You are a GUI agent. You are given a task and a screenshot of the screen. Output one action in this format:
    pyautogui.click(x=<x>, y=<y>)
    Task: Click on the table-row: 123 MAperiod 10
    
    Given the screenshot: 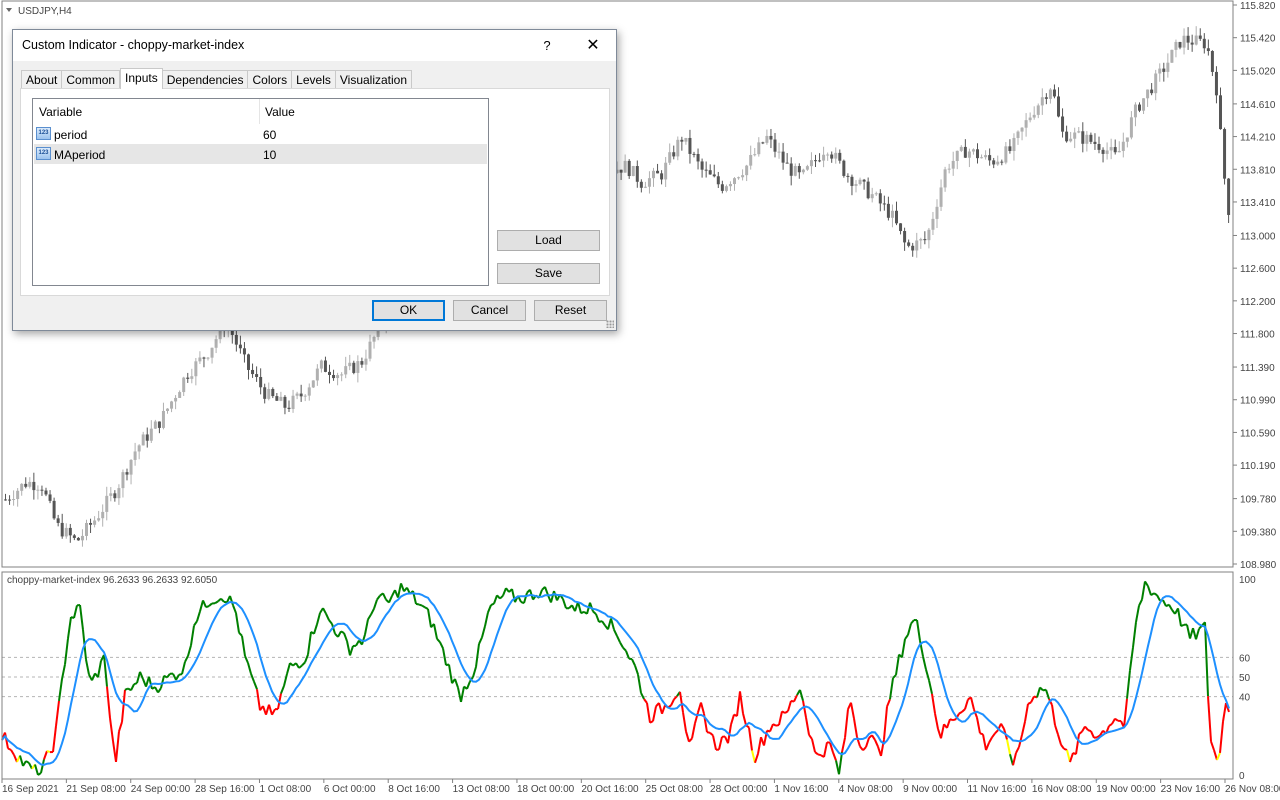 What is the action you would take?
    pyautogui.click(x=260, y=154)
    